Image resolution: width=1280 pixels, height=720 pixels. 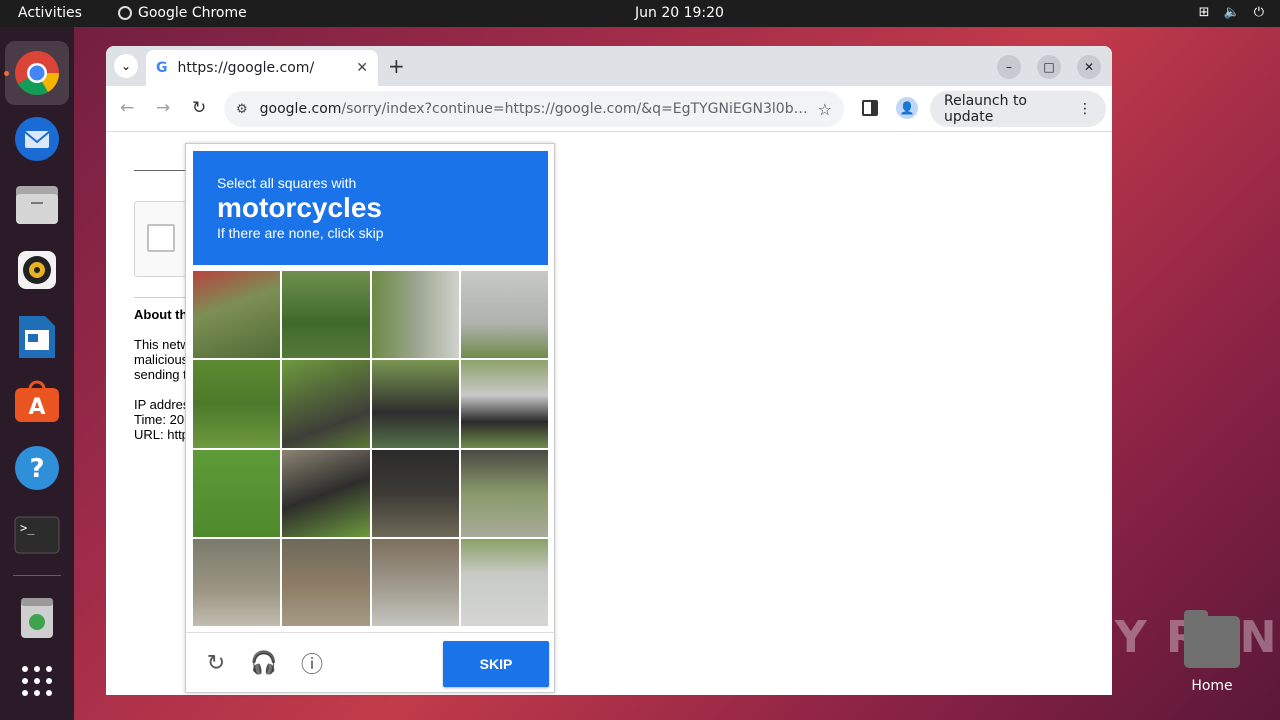 I want to click on dock-separator, so click(x=37, y=575).